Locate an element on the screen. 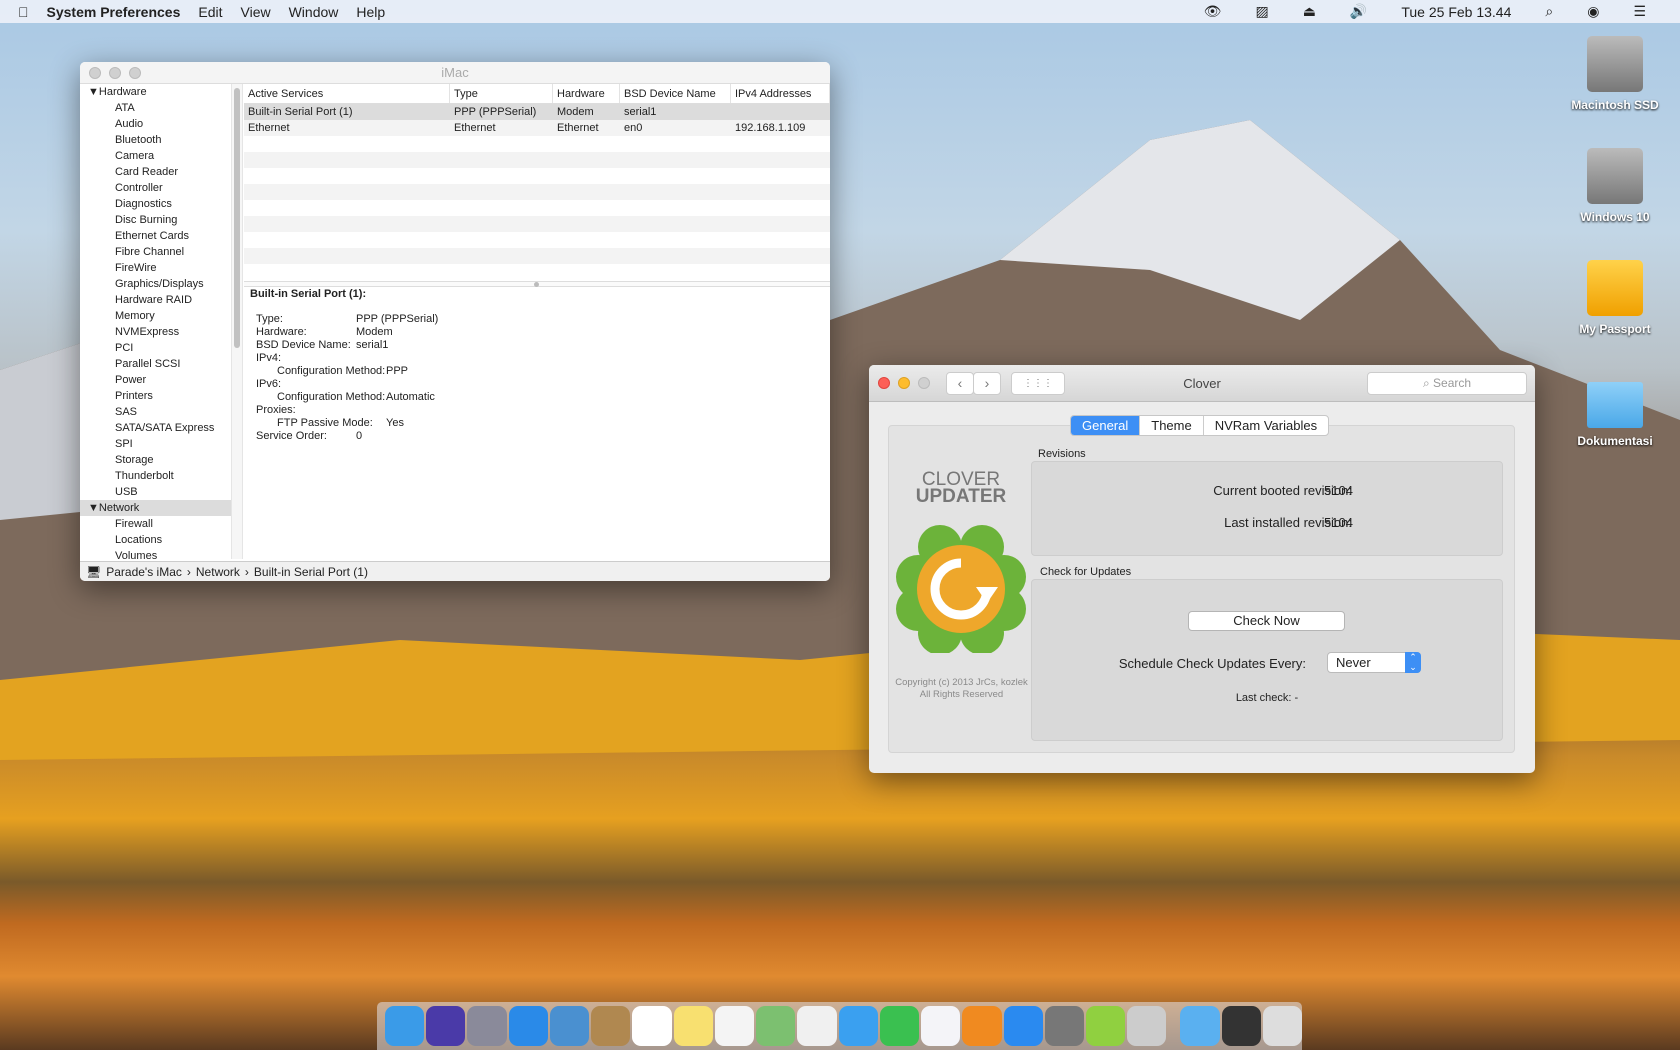 This screenshot has height=1050, width=1680. volume-icon: 🔊 is located at coordinates (1358, 11).